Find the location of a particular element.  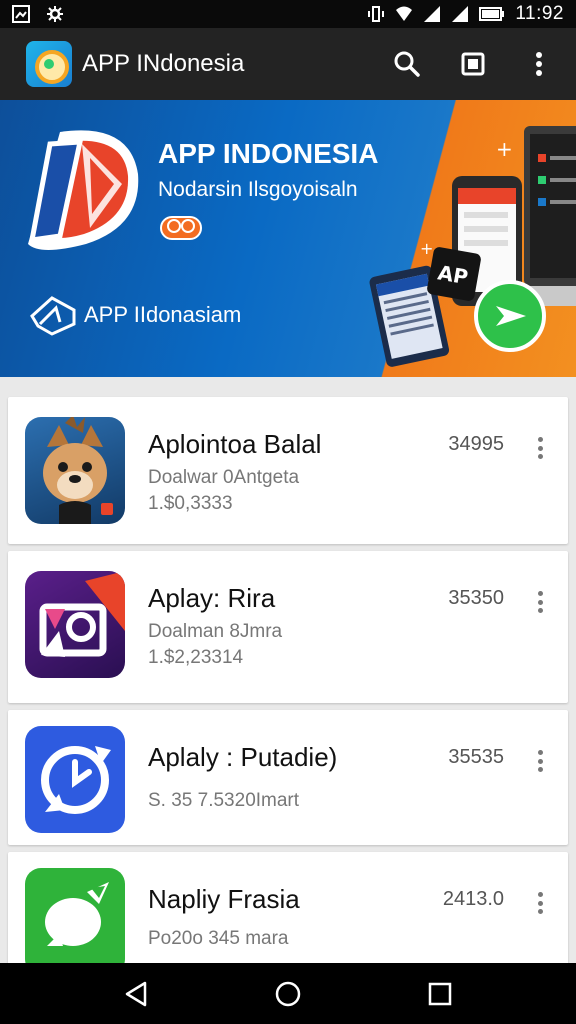

app-title: Napliy Frasia is located at coordinates (224, 899).